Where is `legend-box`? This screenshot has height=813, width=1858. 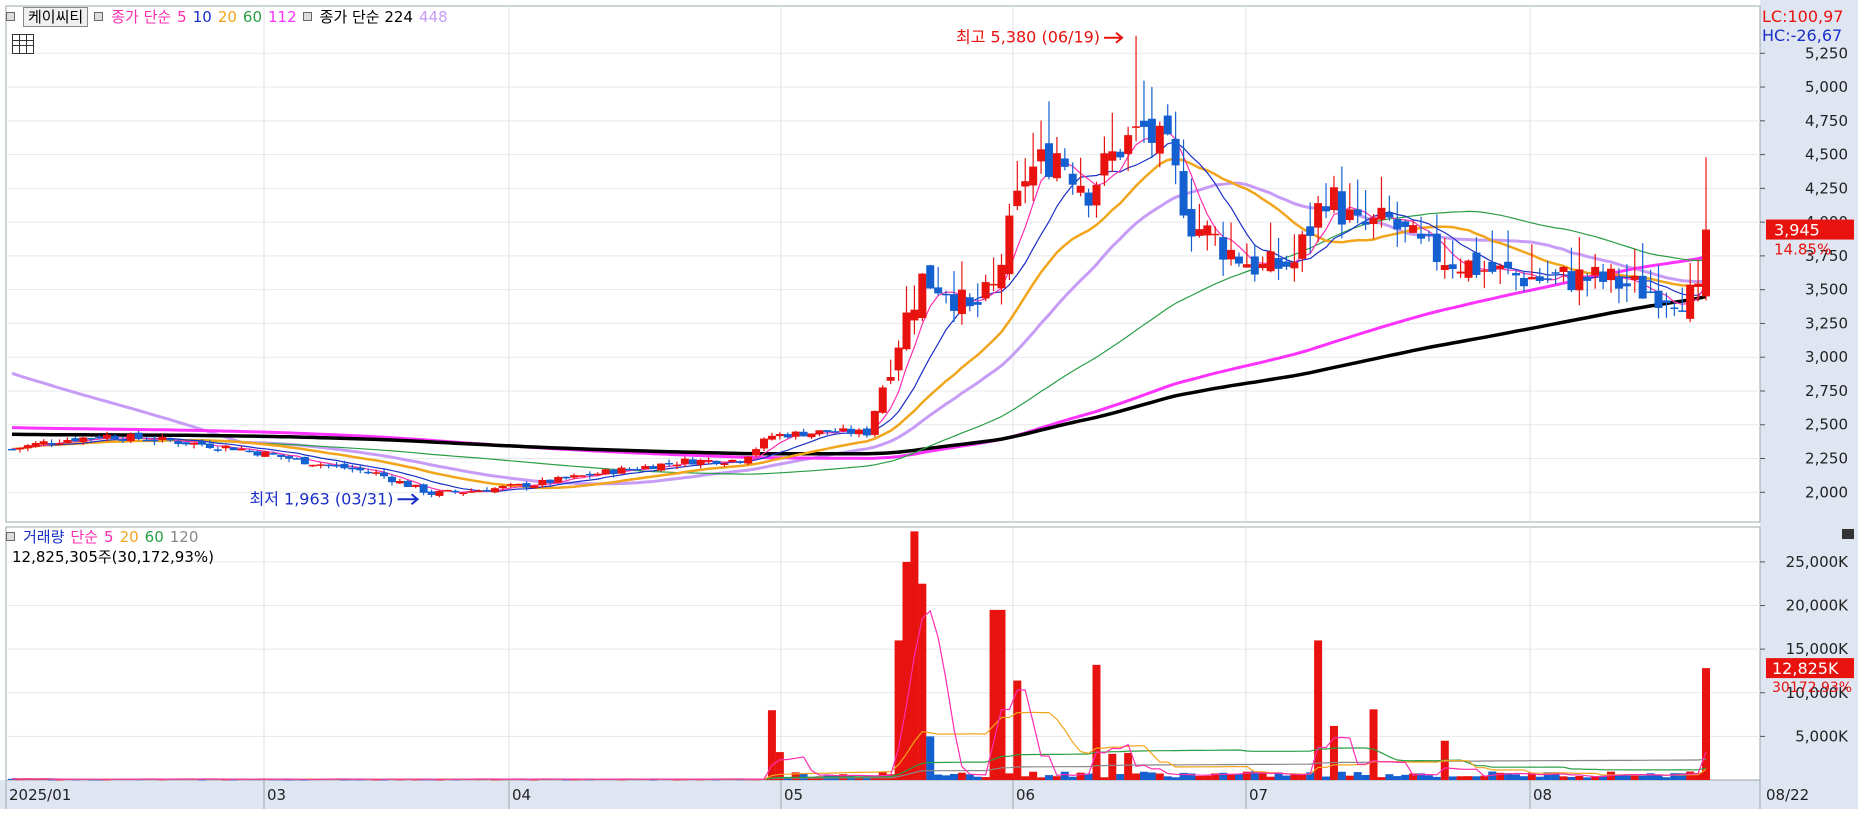 legend-box is located at coordinates (10, 16).